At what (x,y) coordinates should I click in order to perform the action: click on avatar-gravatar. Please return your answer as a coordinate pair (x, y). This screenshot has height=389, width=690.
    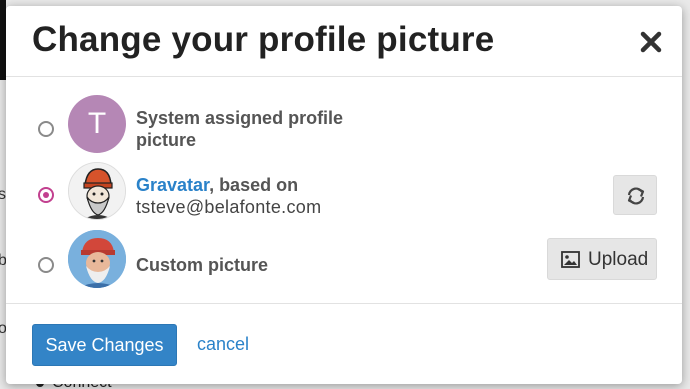
    Looking at the image, I should click on (97, 191).